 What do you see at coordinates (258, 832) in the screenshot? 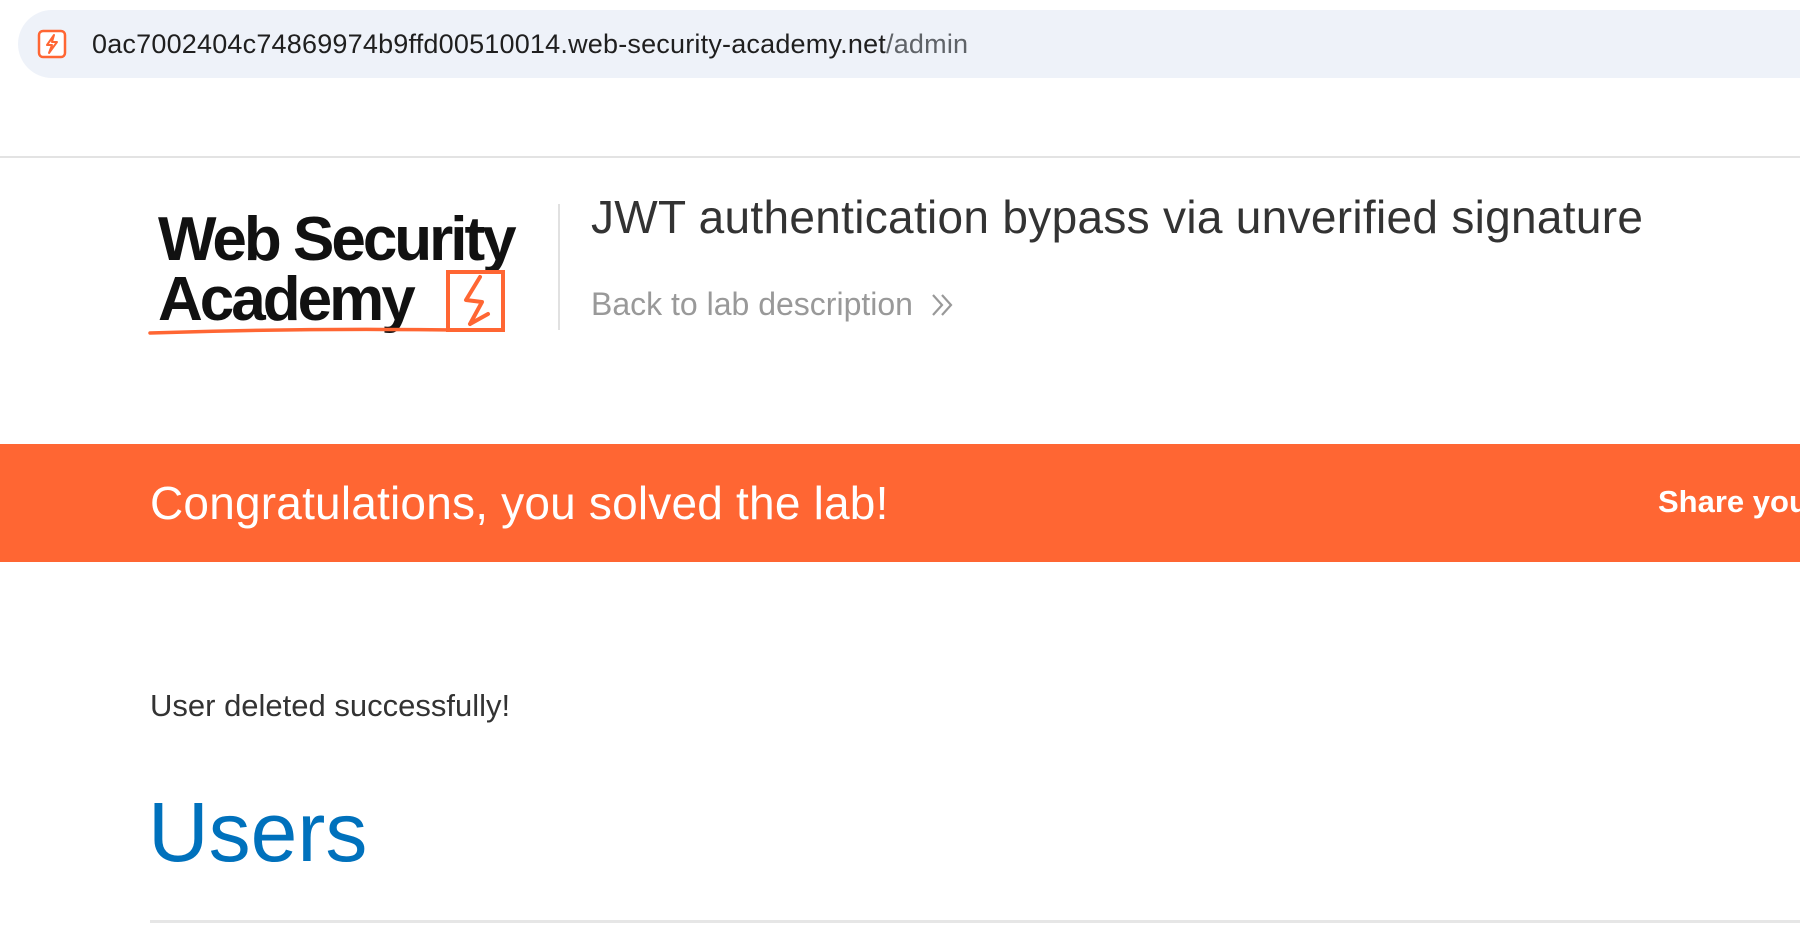
I see `users-heading: Users` at bounding box center [258, 832].